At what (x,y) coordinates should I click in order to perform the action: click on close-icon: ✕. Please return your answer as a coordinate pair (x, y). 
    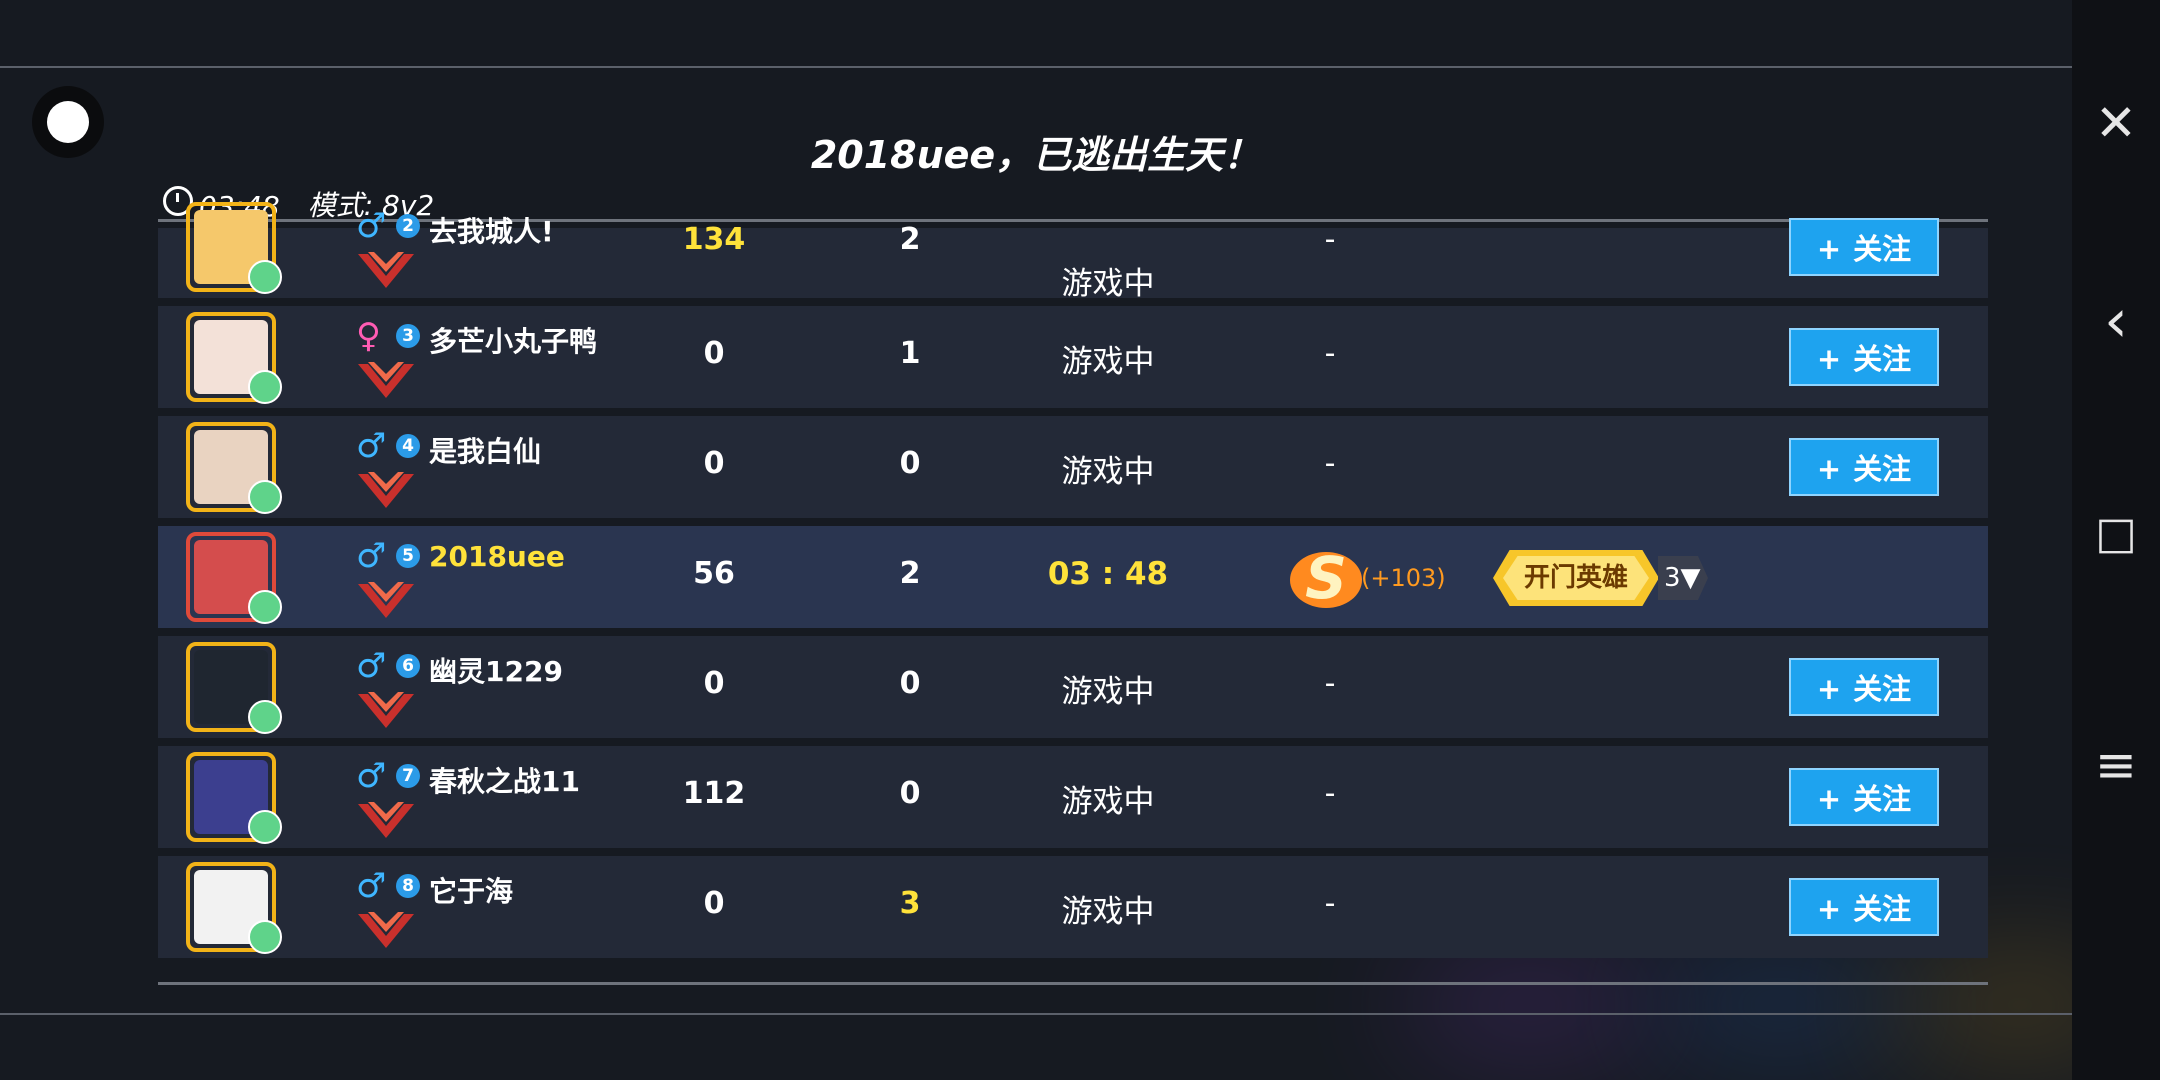
    Looking at the image, I should click on (2116, 123).